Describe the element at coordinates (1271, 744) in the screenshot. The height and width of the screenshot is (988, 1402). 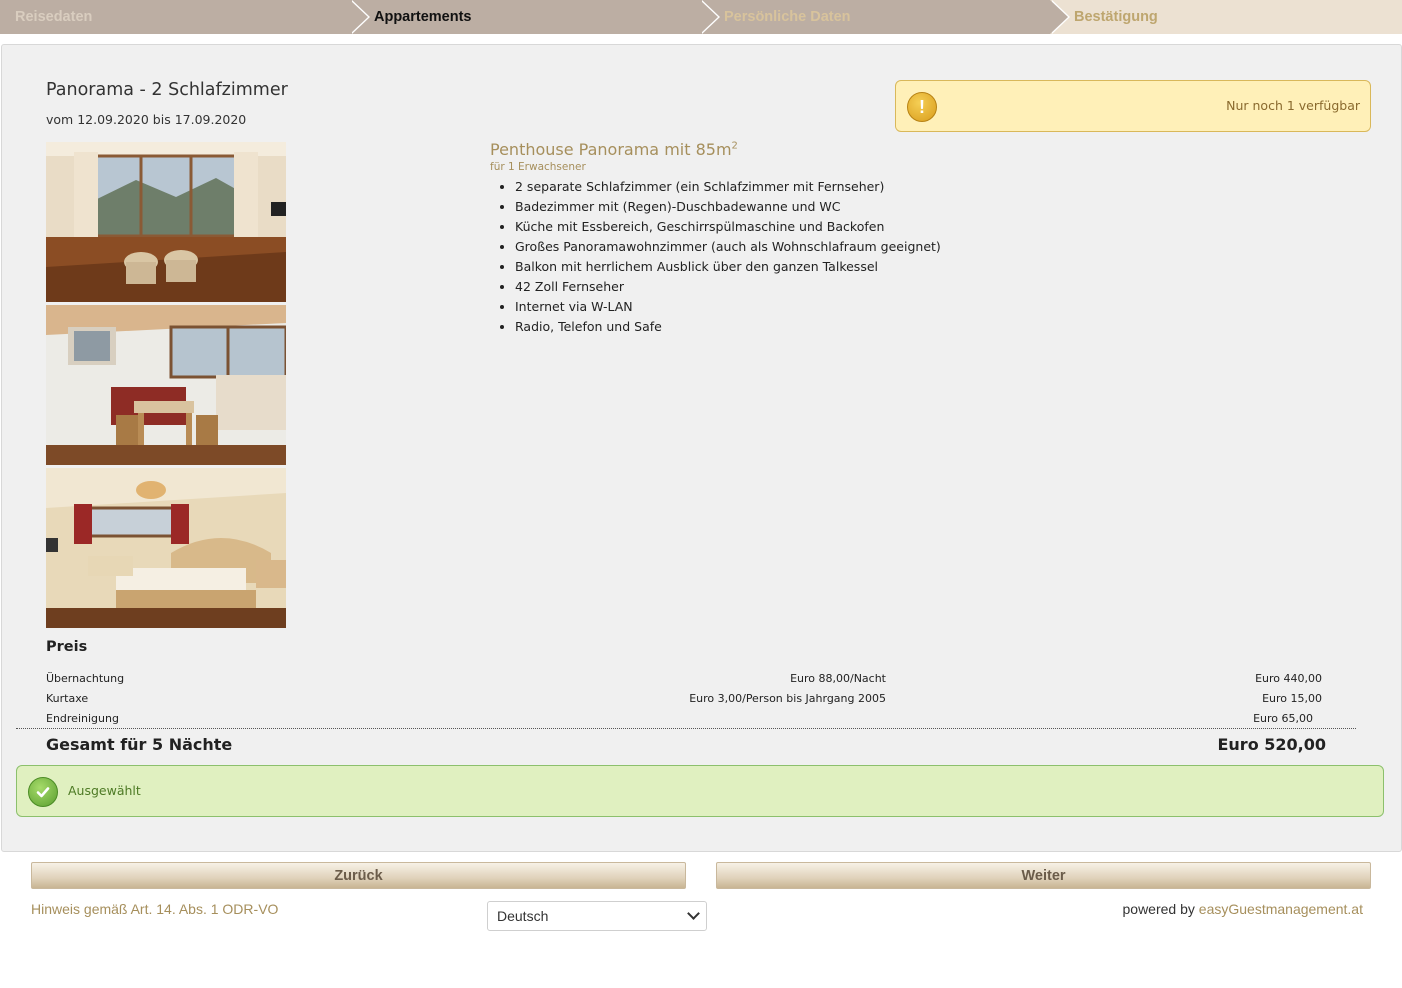
I see `total-amount: Euro 520,00` at that location.